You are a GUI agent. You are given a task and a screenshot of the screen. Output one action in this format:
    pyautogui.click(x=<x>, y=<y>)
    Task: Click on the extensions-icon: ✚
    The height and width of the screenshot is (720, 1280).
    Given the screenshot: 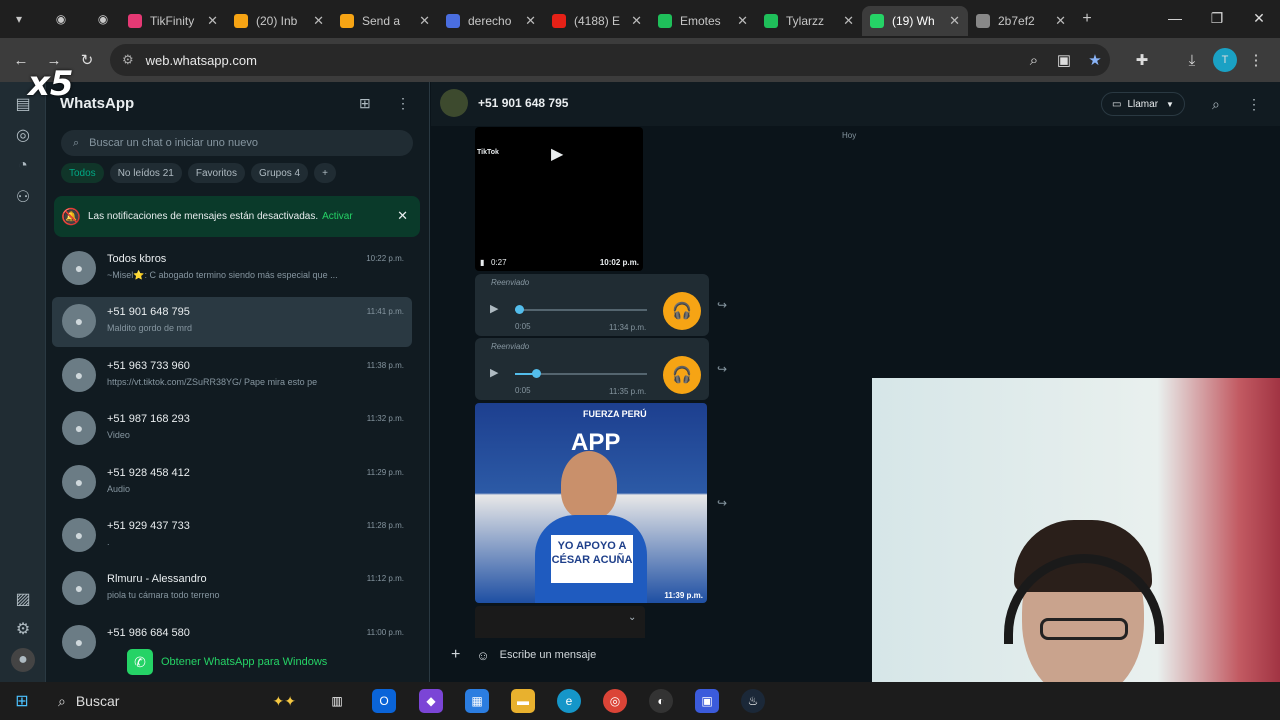 What is the action you would take?
    pyautogui.click(x=1142, y=60)
    